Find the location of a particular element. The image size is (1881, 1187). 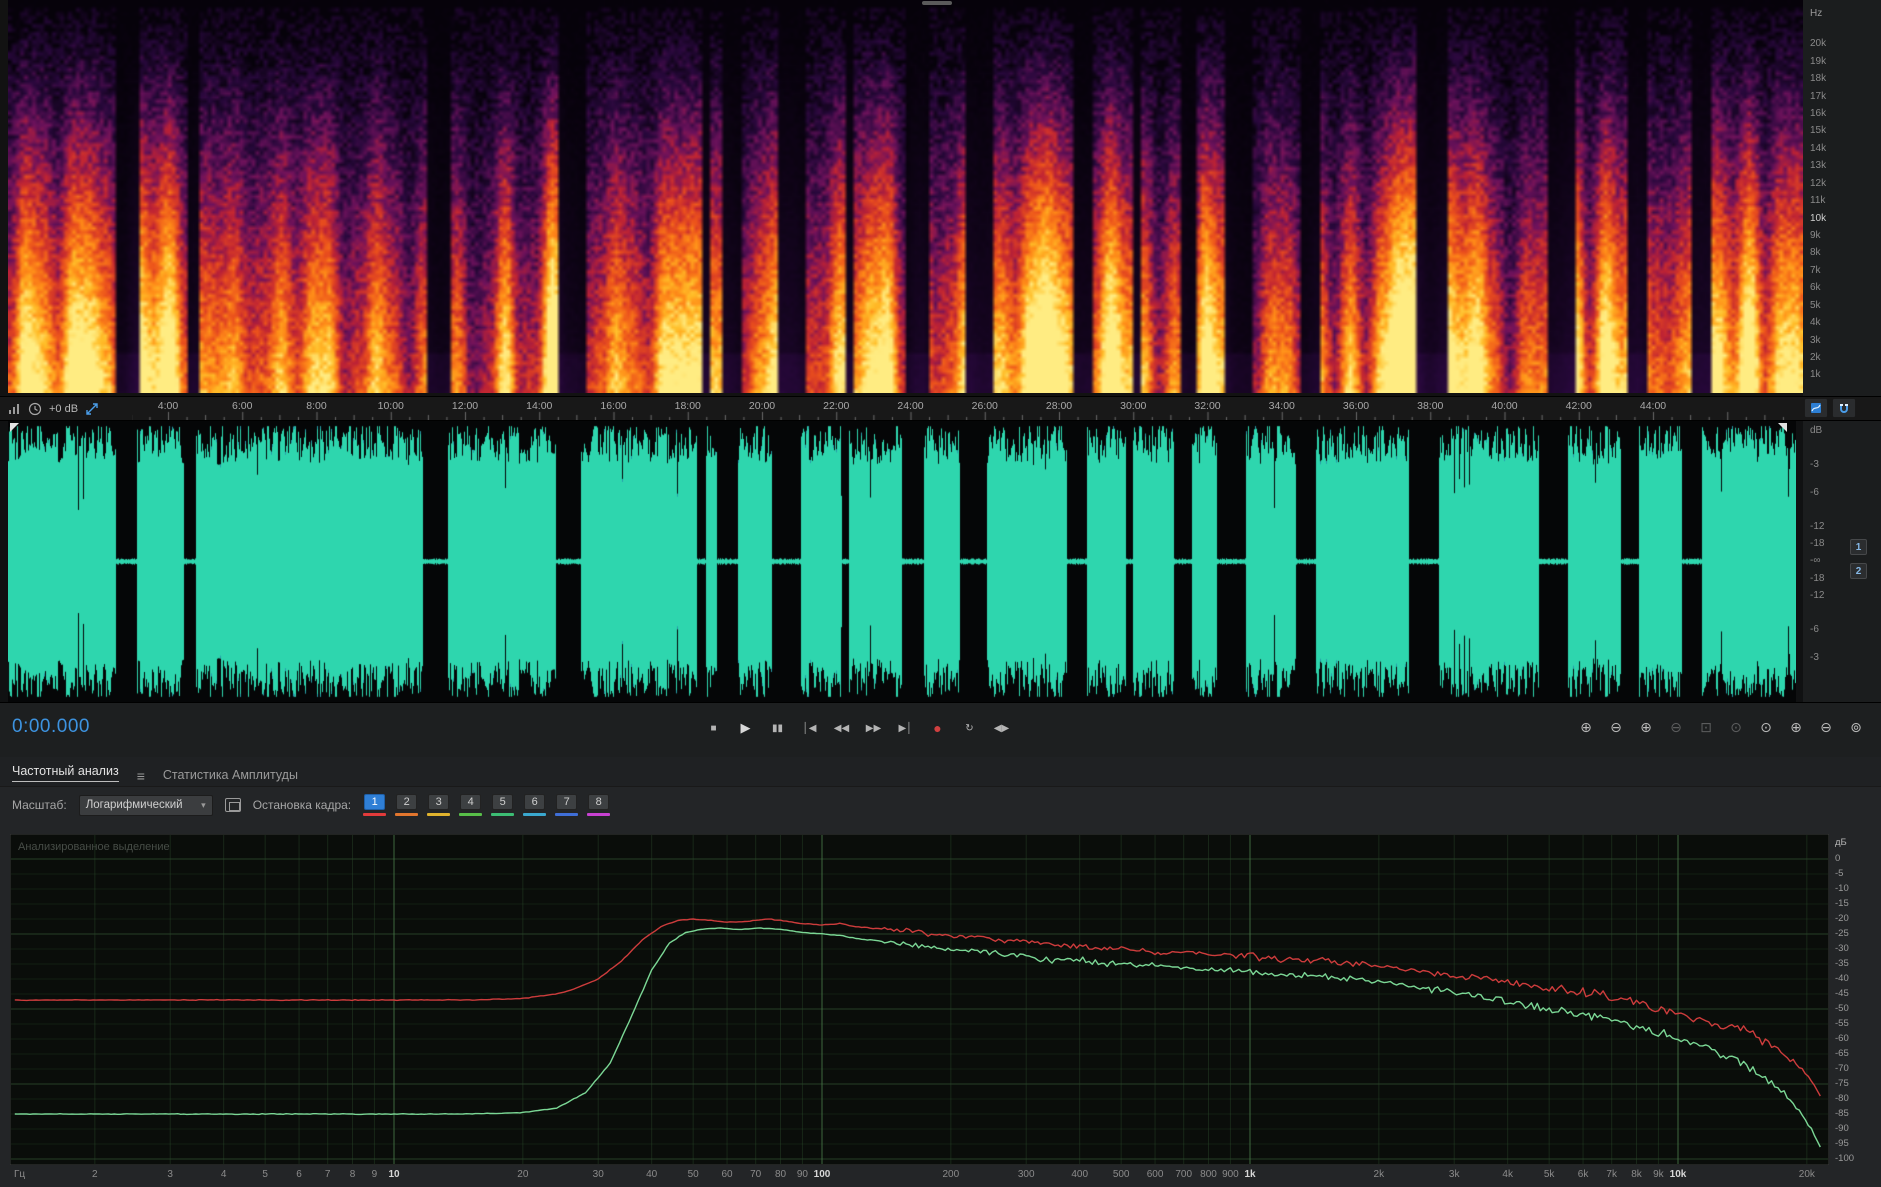

zoom-out-horizontal-button: ⊖ is located at coordinates (1616, 727).